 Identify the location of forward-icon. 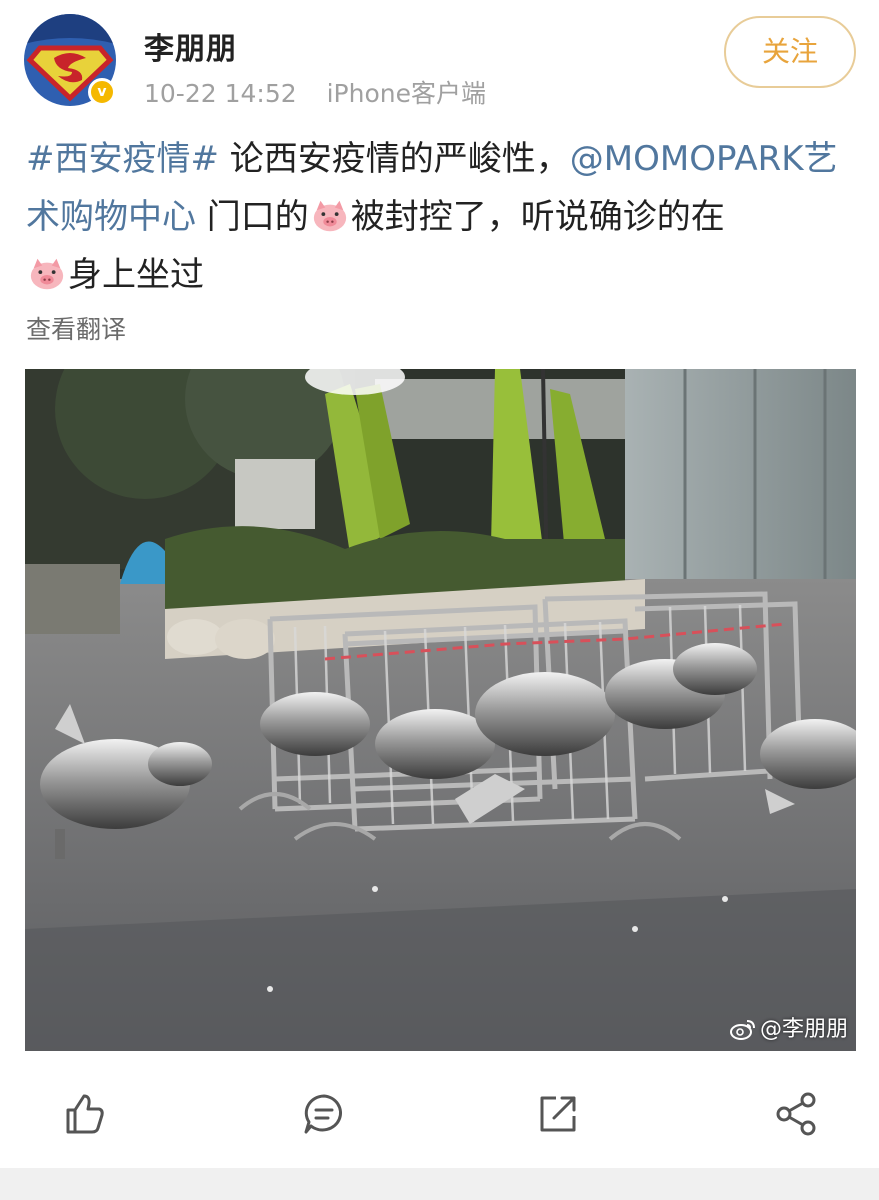
(558, 1114).